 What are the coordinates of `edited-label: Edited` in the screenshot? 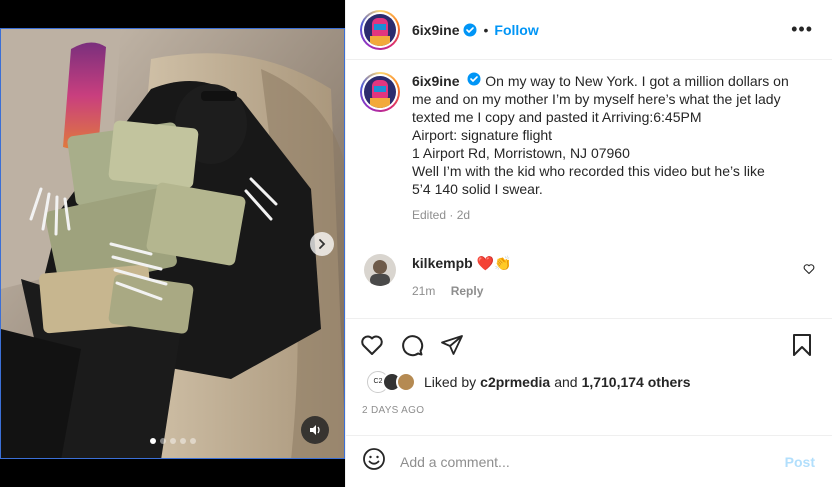 It's located at (429, 215).